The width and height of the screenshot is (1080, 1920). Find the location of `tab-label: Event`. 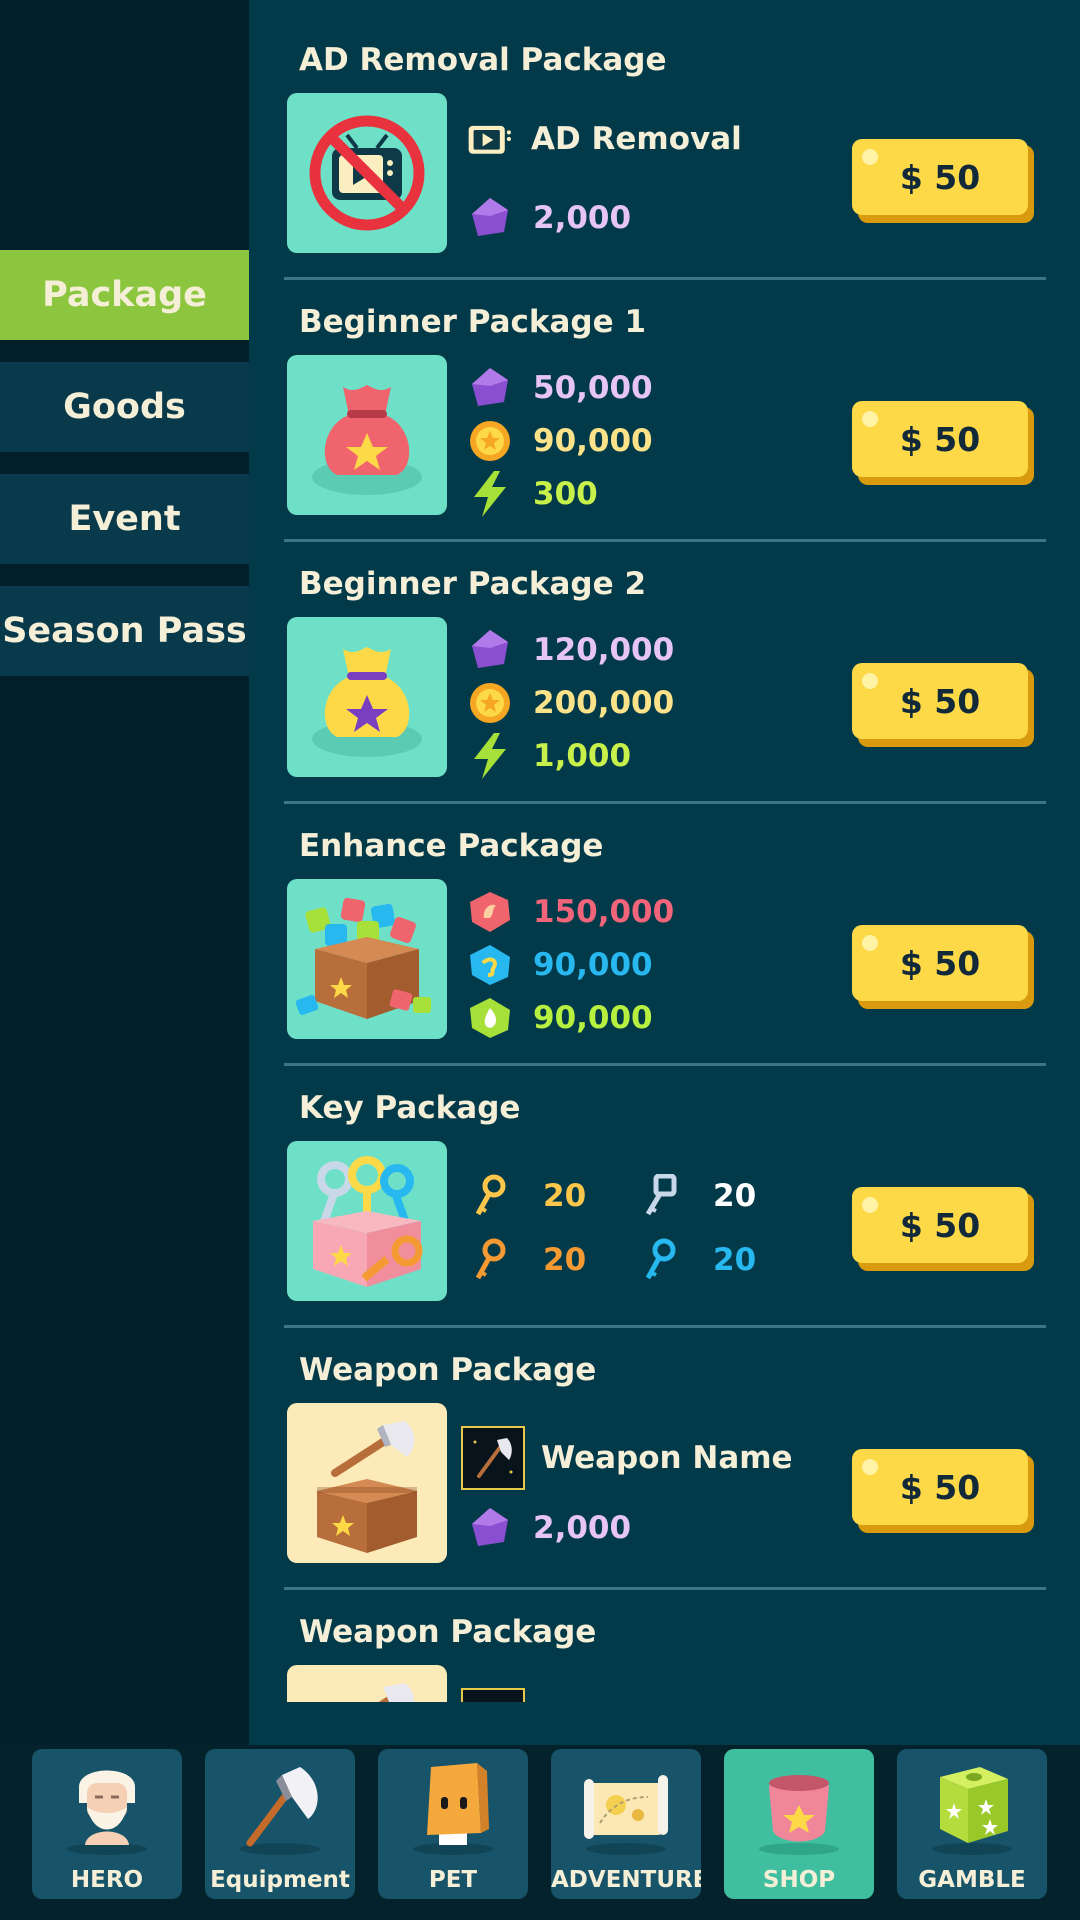

tab-label: Event is located at coordinates (124, 519).